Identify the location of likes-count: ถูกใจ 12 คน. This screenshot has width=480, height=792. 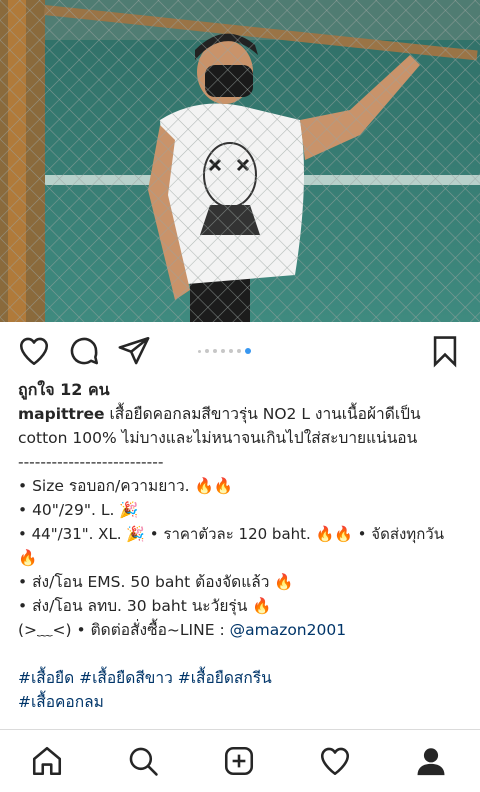
(242, 390).